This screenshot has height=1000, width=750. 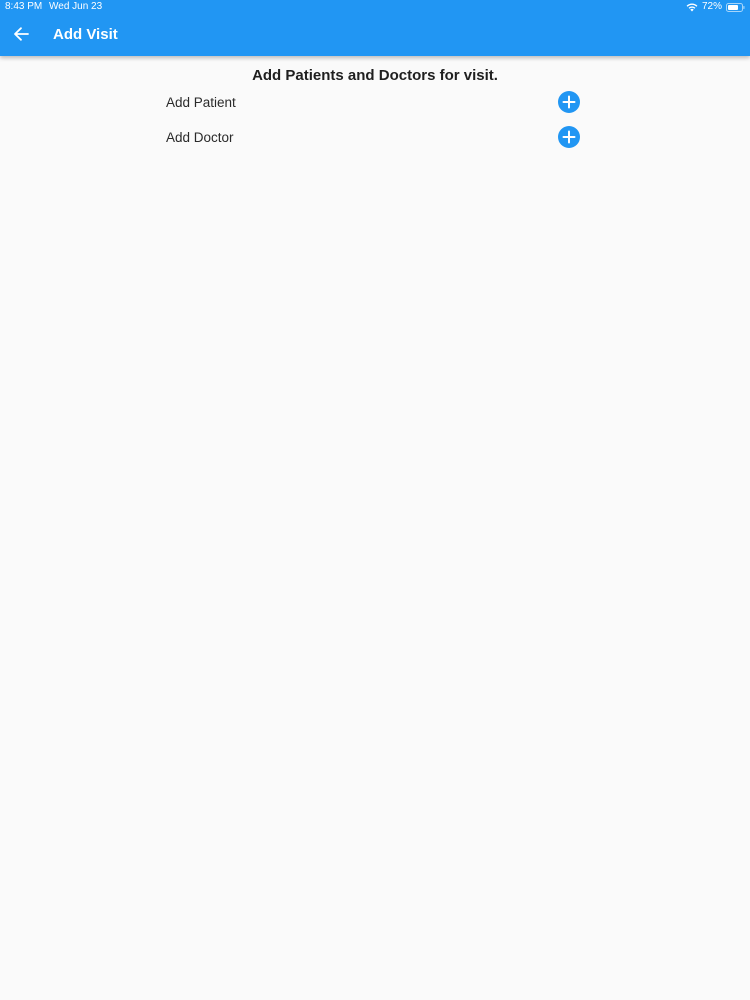 I want to click on status-bar: 8:43 PM Wed Jun 23 72%, so click(x=375, y=7).